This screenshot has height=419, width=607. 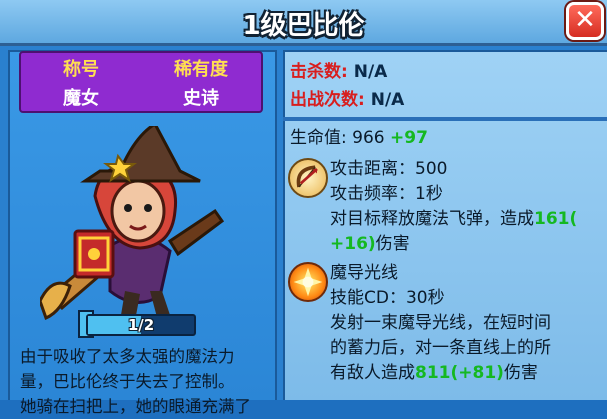 I want to click on skill-damage: 有敌人造成811(+81)伤害, so click(x=440, y=373).